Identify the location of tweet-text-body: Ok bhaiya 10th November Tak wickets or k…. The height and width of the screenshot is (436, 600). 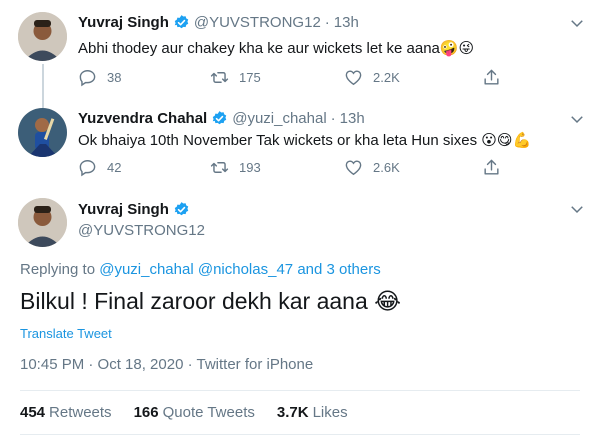
(278, 140).